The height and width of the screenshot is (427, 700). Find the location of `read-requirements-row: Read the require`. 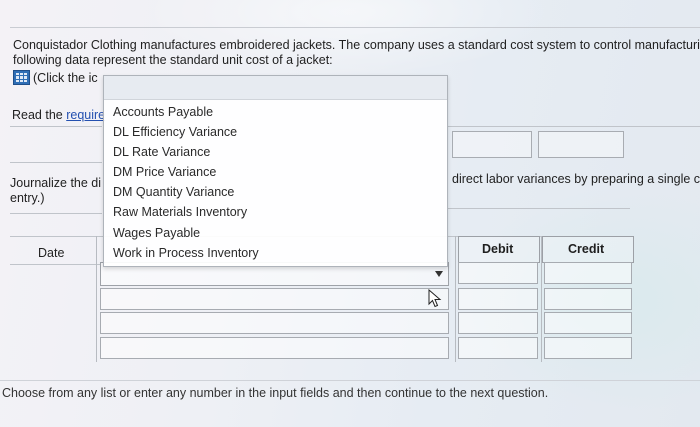

read-requirements-row: Read the require is located at coordinates (58, 115).